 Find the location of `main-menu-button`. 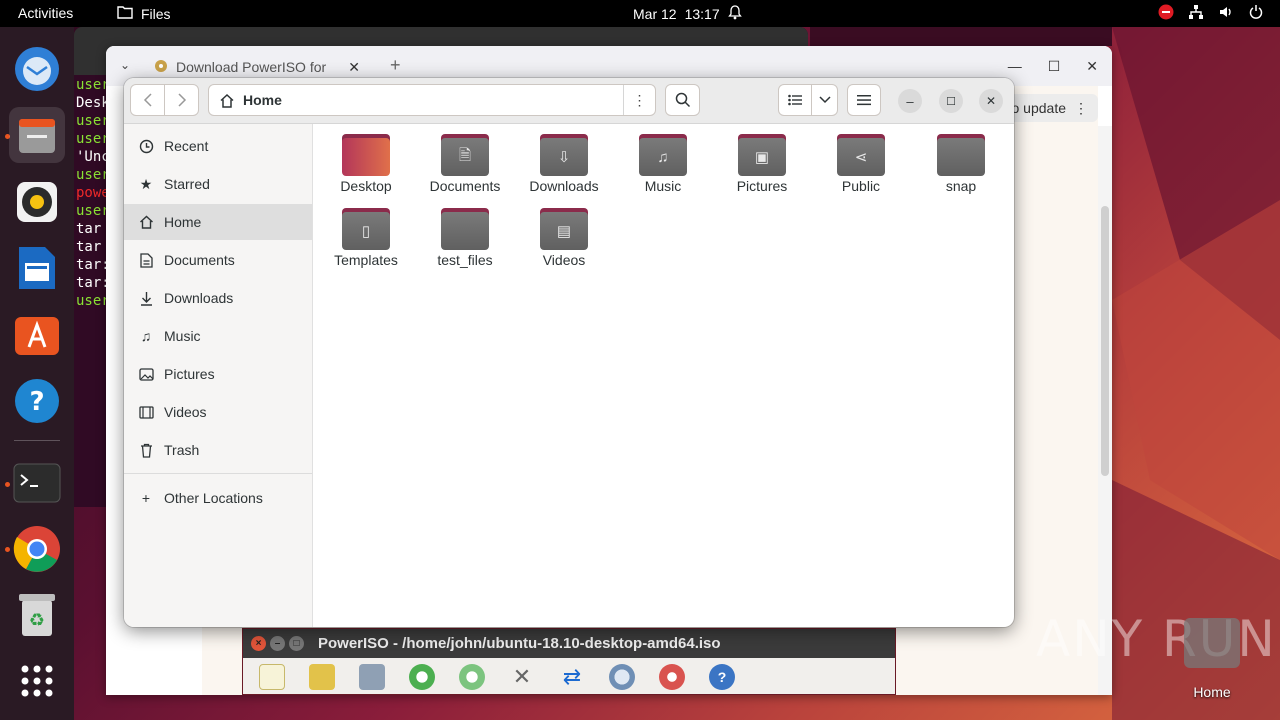

main-menu-button is located at coordinates (864, 100).